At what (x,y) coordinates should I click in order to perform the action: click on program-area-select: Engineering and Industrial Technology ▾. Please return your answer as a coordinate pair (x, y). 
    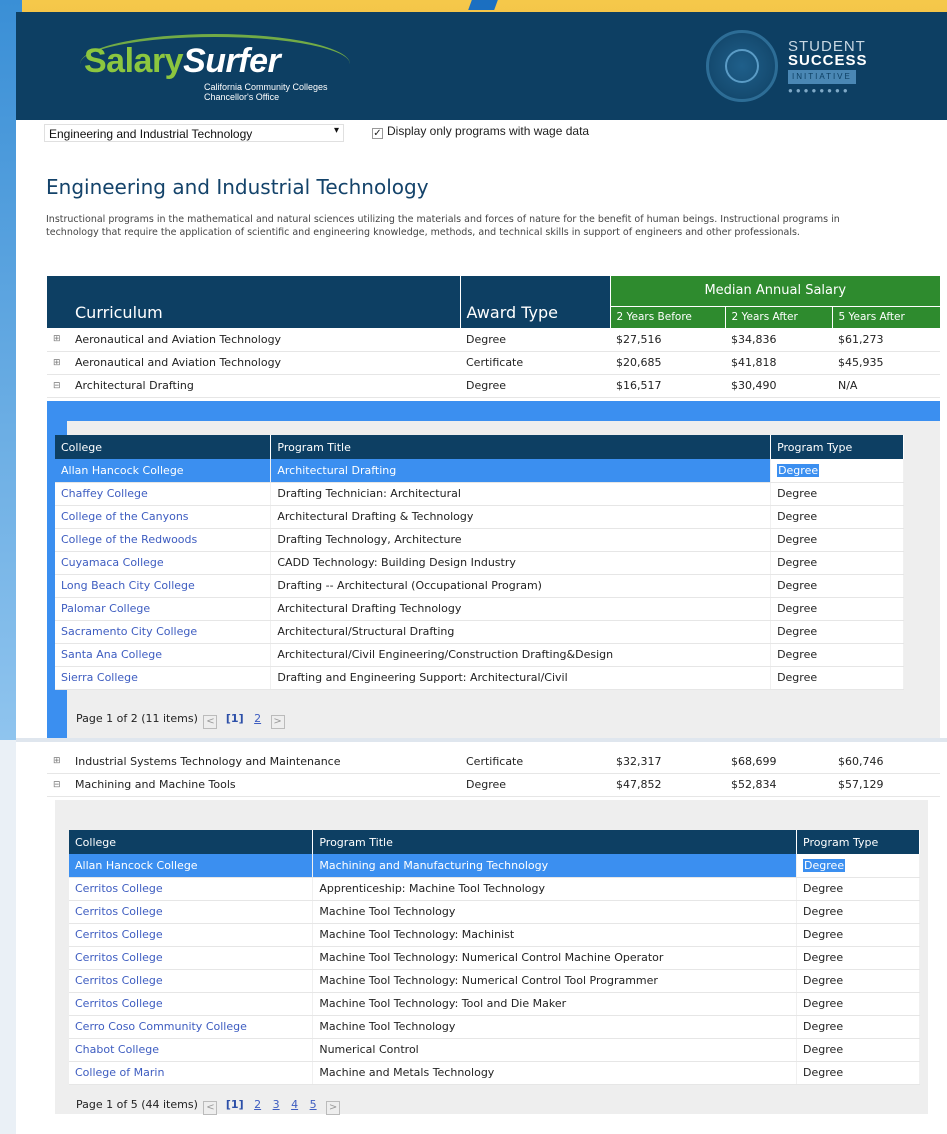
    Looking at the image, I should click on (194, 133).